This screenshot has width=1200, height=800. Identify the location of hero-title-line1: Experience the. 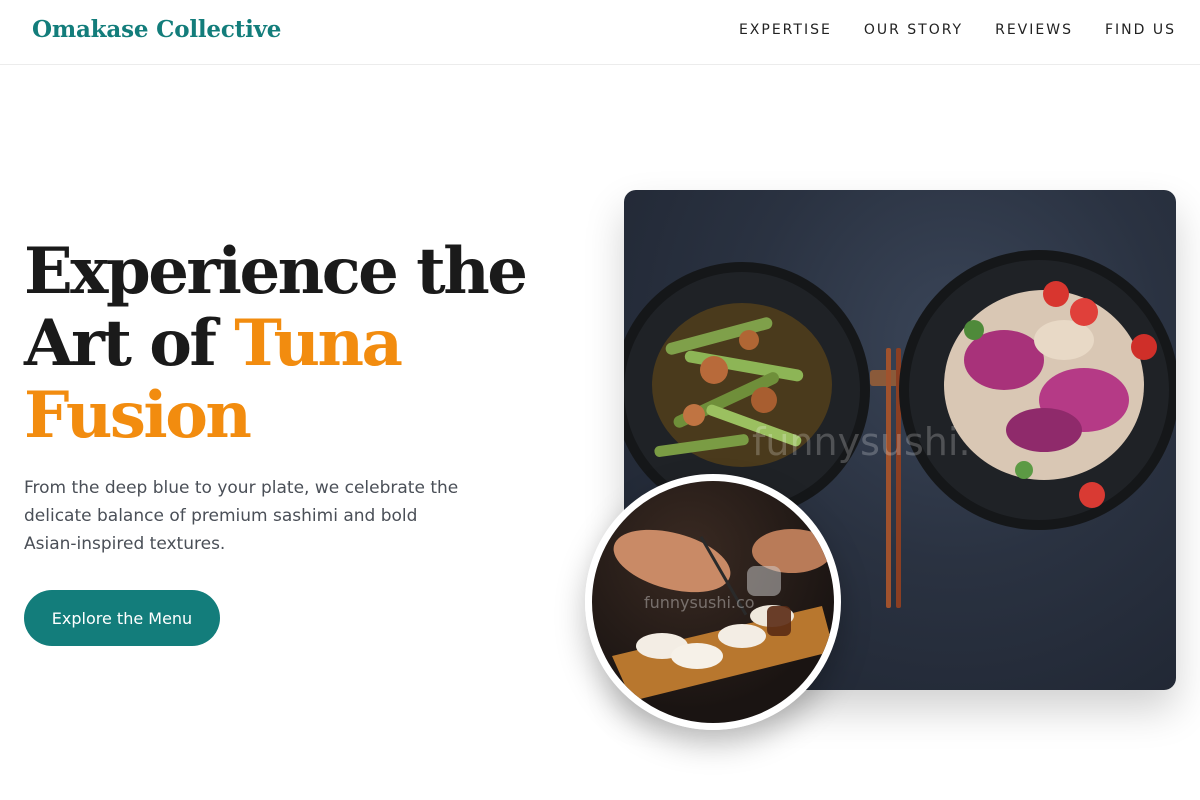
(276, 271).